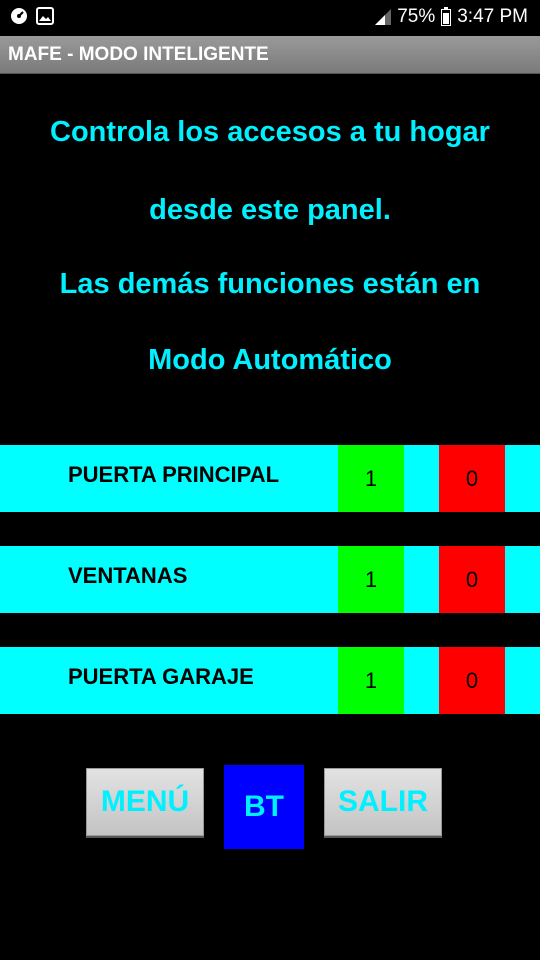 The height and width of the screenshot is (960, 540). I want to click on app-title-bar: MAFE - MODO INTELIGENTE, so click(270, 55).